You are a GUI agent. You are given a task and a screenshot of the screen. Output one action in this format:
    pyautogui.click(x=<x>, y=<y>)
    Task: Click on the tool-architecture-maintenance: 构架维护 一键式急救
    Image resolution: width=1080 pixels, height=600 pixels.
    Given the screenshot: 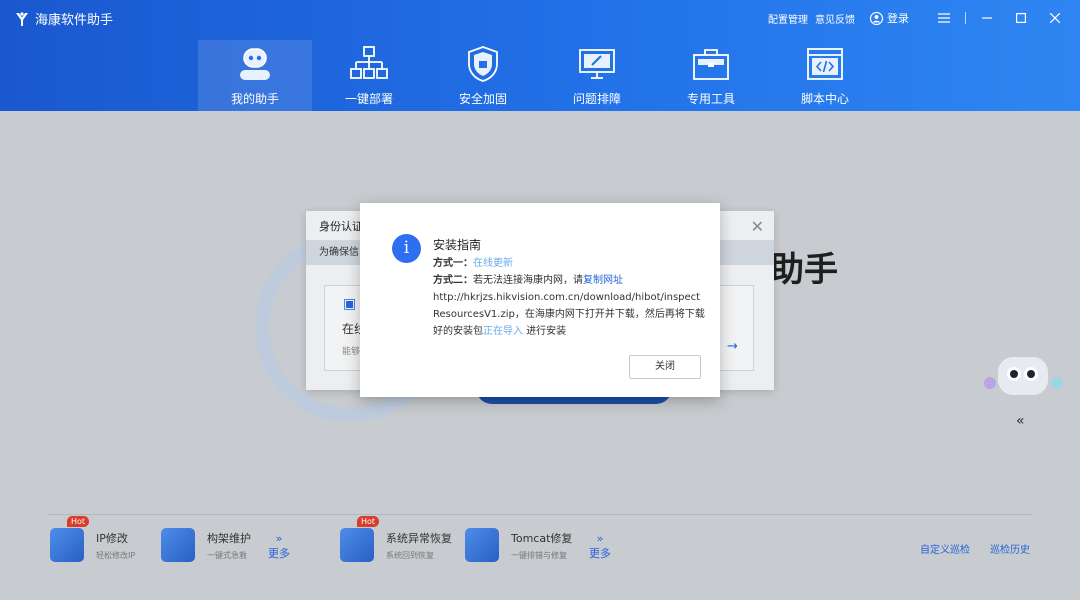 What is the action you would take?
    pyautogui.click(x=206, y=545)
    